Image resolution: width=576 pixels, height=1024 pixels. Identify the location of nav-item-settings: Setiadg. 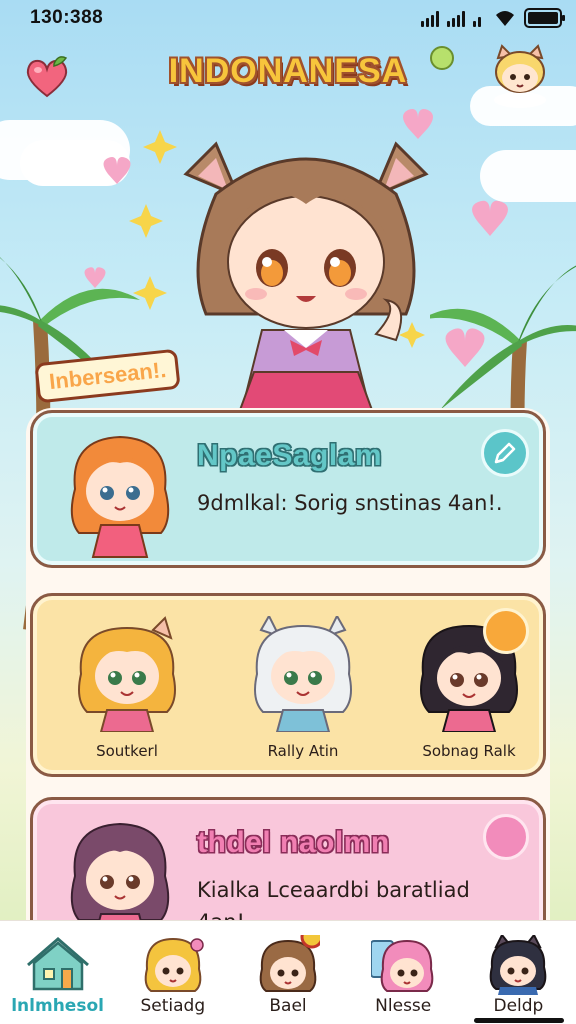
(172, 972).